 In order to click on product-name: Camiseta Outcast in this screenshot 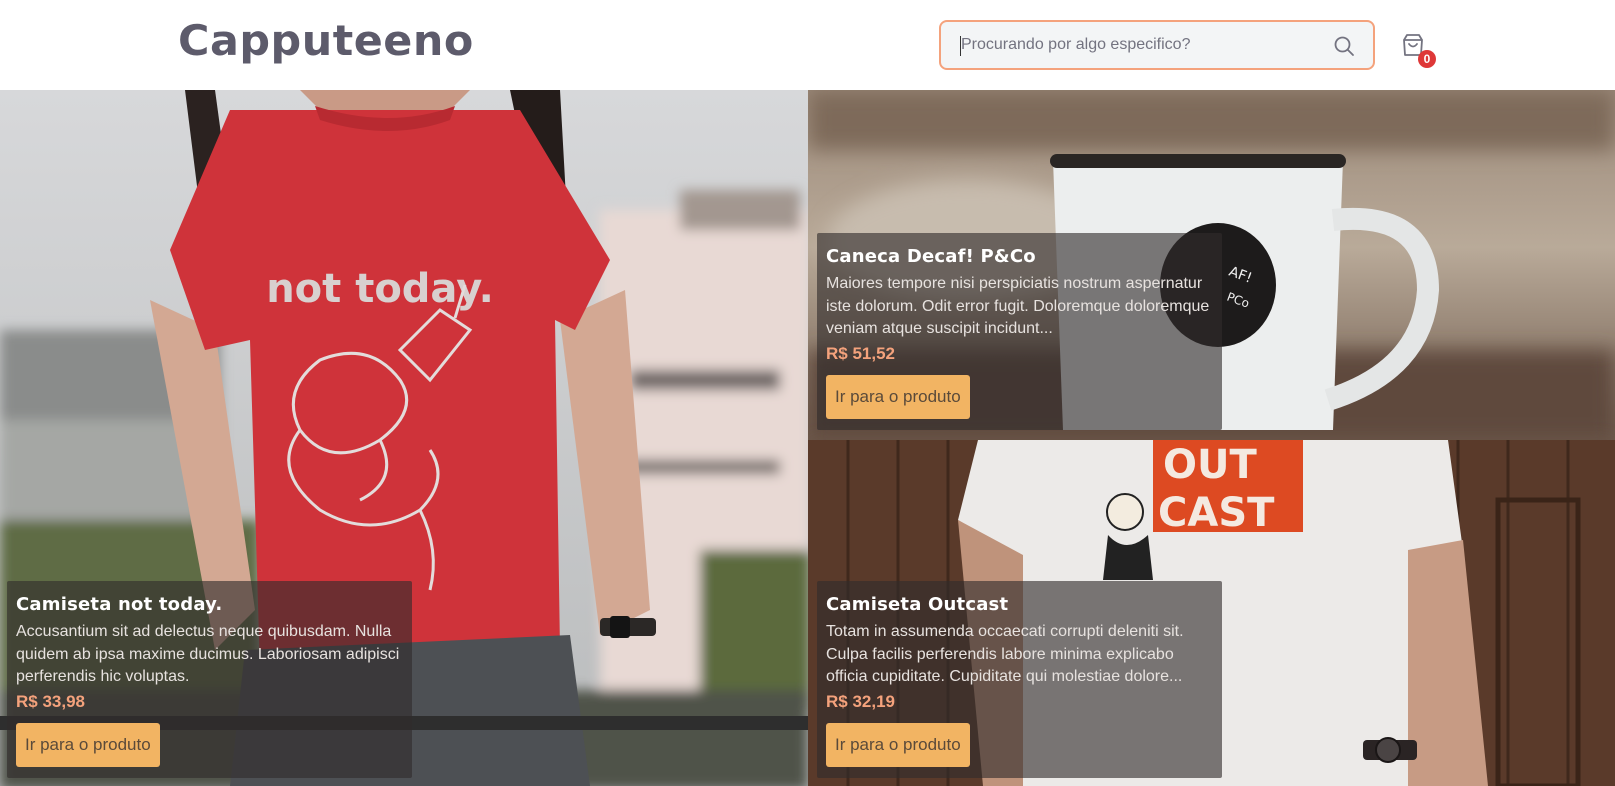, I will do `click(1019, 605)`.